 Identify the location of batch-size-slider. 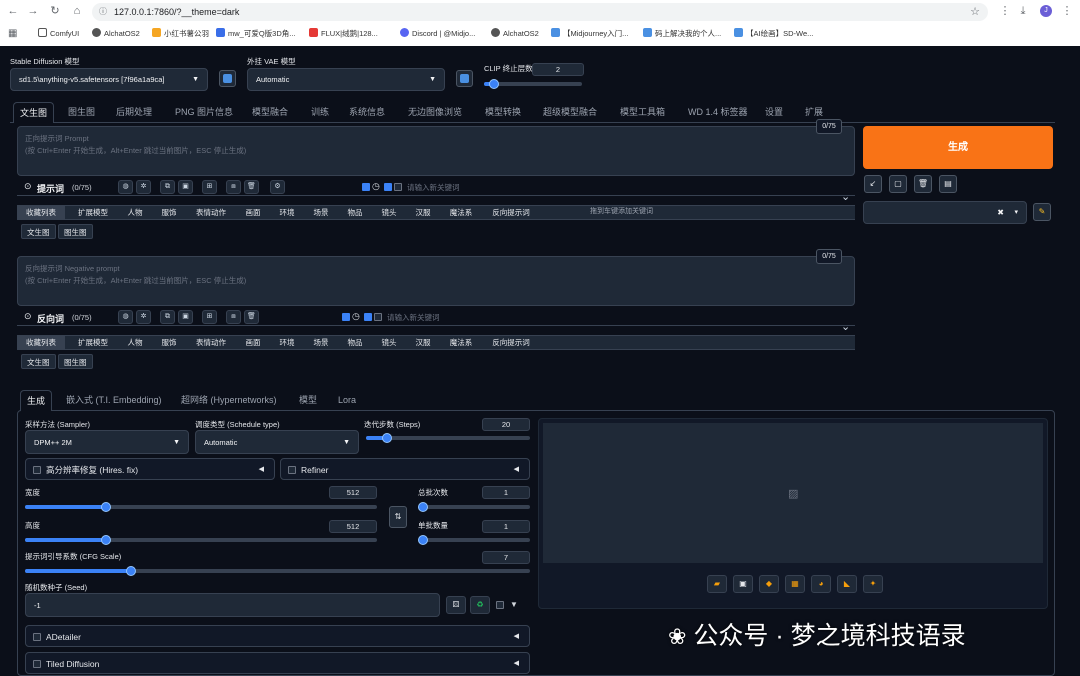
(474, 540).